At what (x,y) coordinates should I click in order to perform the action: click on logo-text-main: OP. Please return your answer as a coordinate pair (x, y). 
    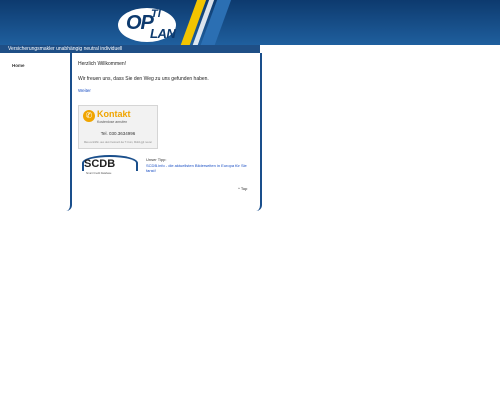
    Looking at the image, I should click on (140, 23).